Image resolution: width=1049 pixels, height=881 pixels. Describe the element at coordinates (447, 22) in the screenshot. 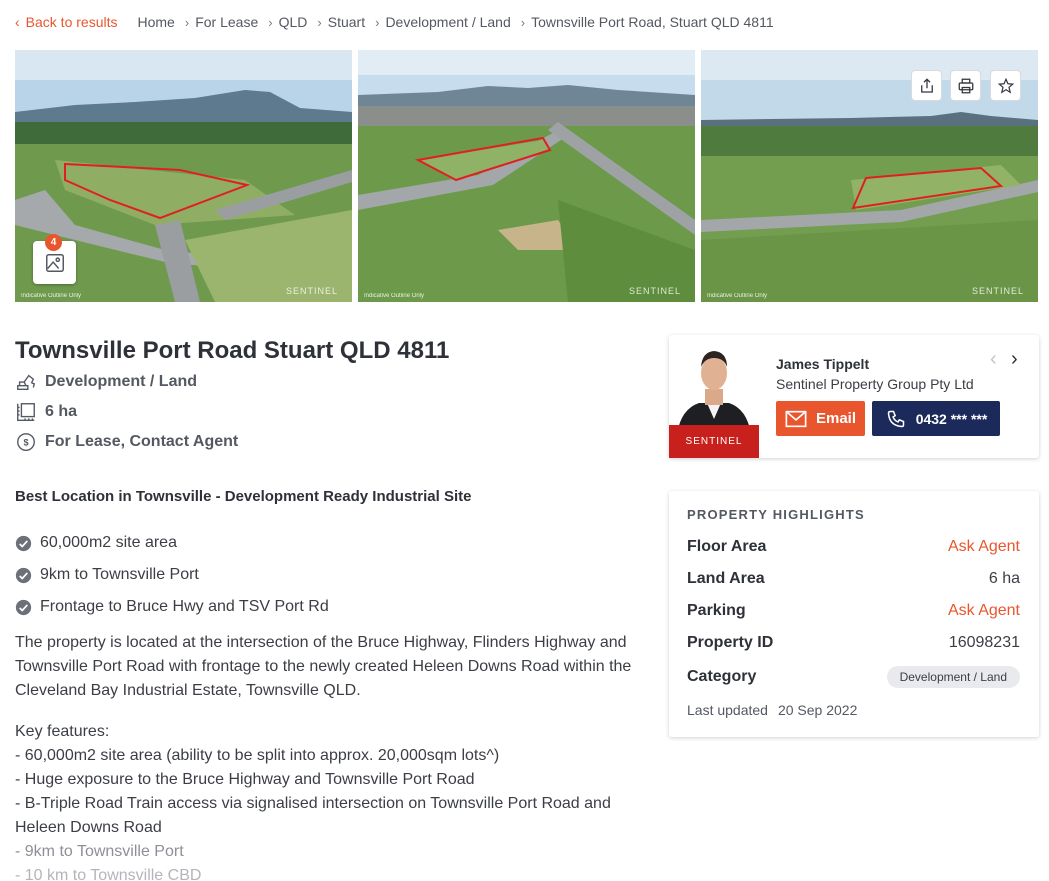

I see `breadcrumb-item-category: Development / Land` at that location.